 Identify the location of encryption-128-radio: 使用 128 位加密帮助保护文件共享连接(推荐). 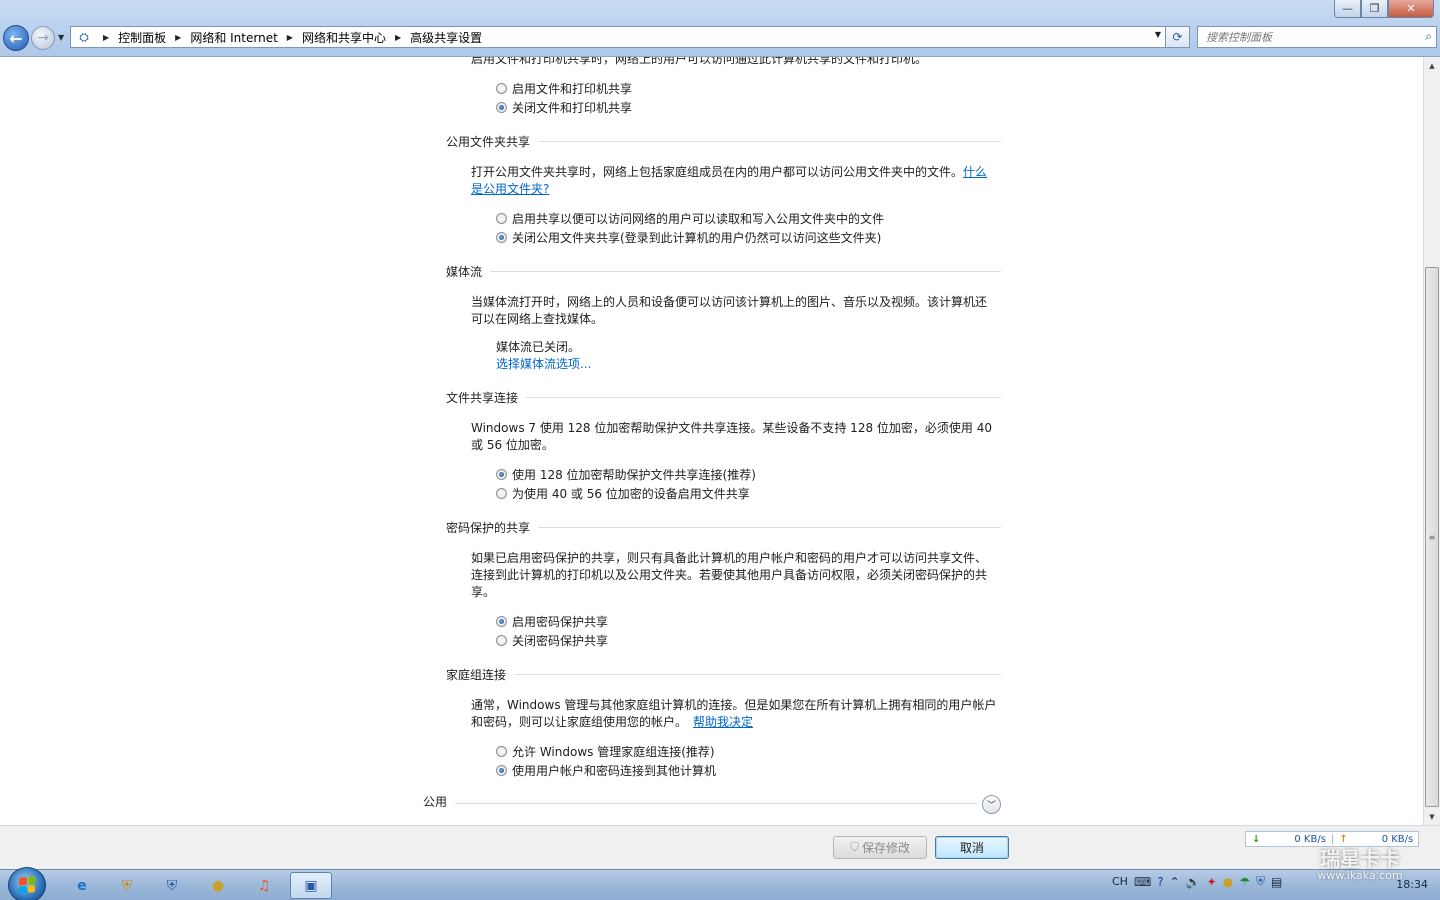
(626, 474).